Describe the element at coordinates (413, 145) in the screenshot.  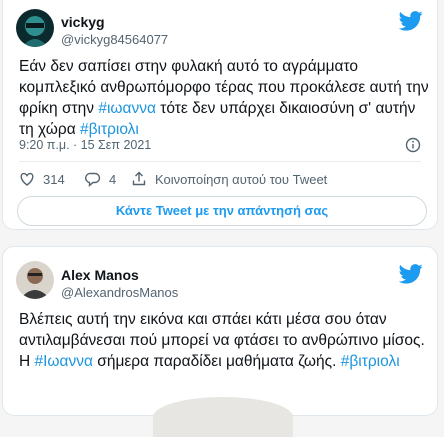
I see `info-icon` at that location.